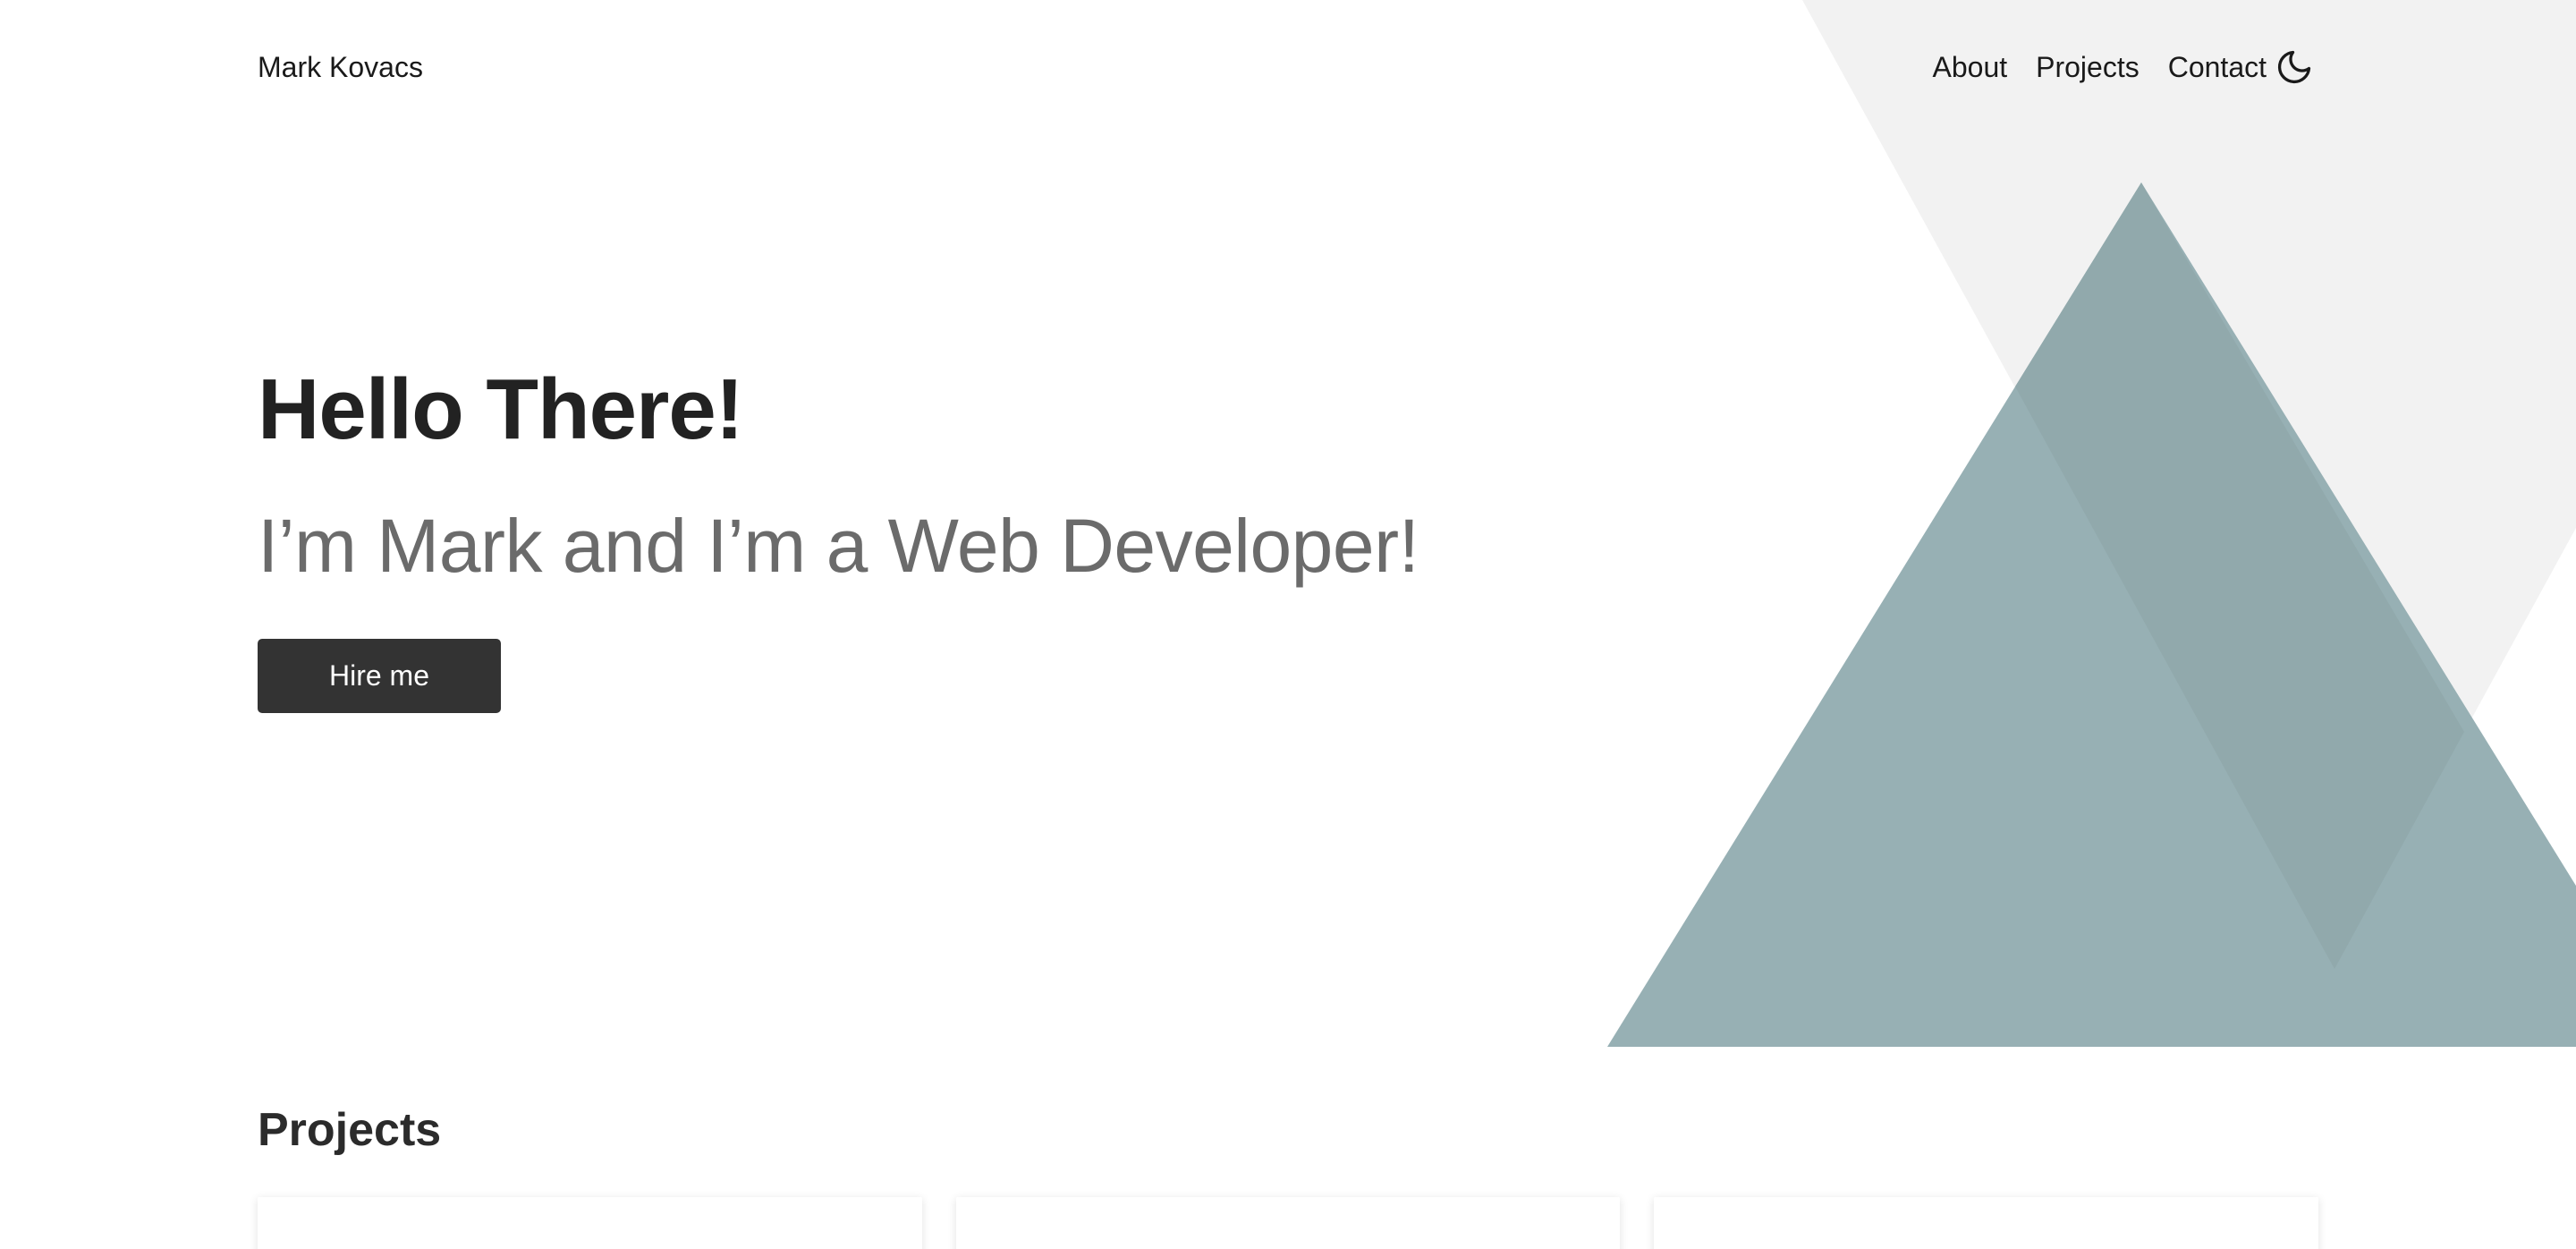 The width and height of the screenshot is (2576, 1249). I want to click on moon-icon, so click(2294, 67).